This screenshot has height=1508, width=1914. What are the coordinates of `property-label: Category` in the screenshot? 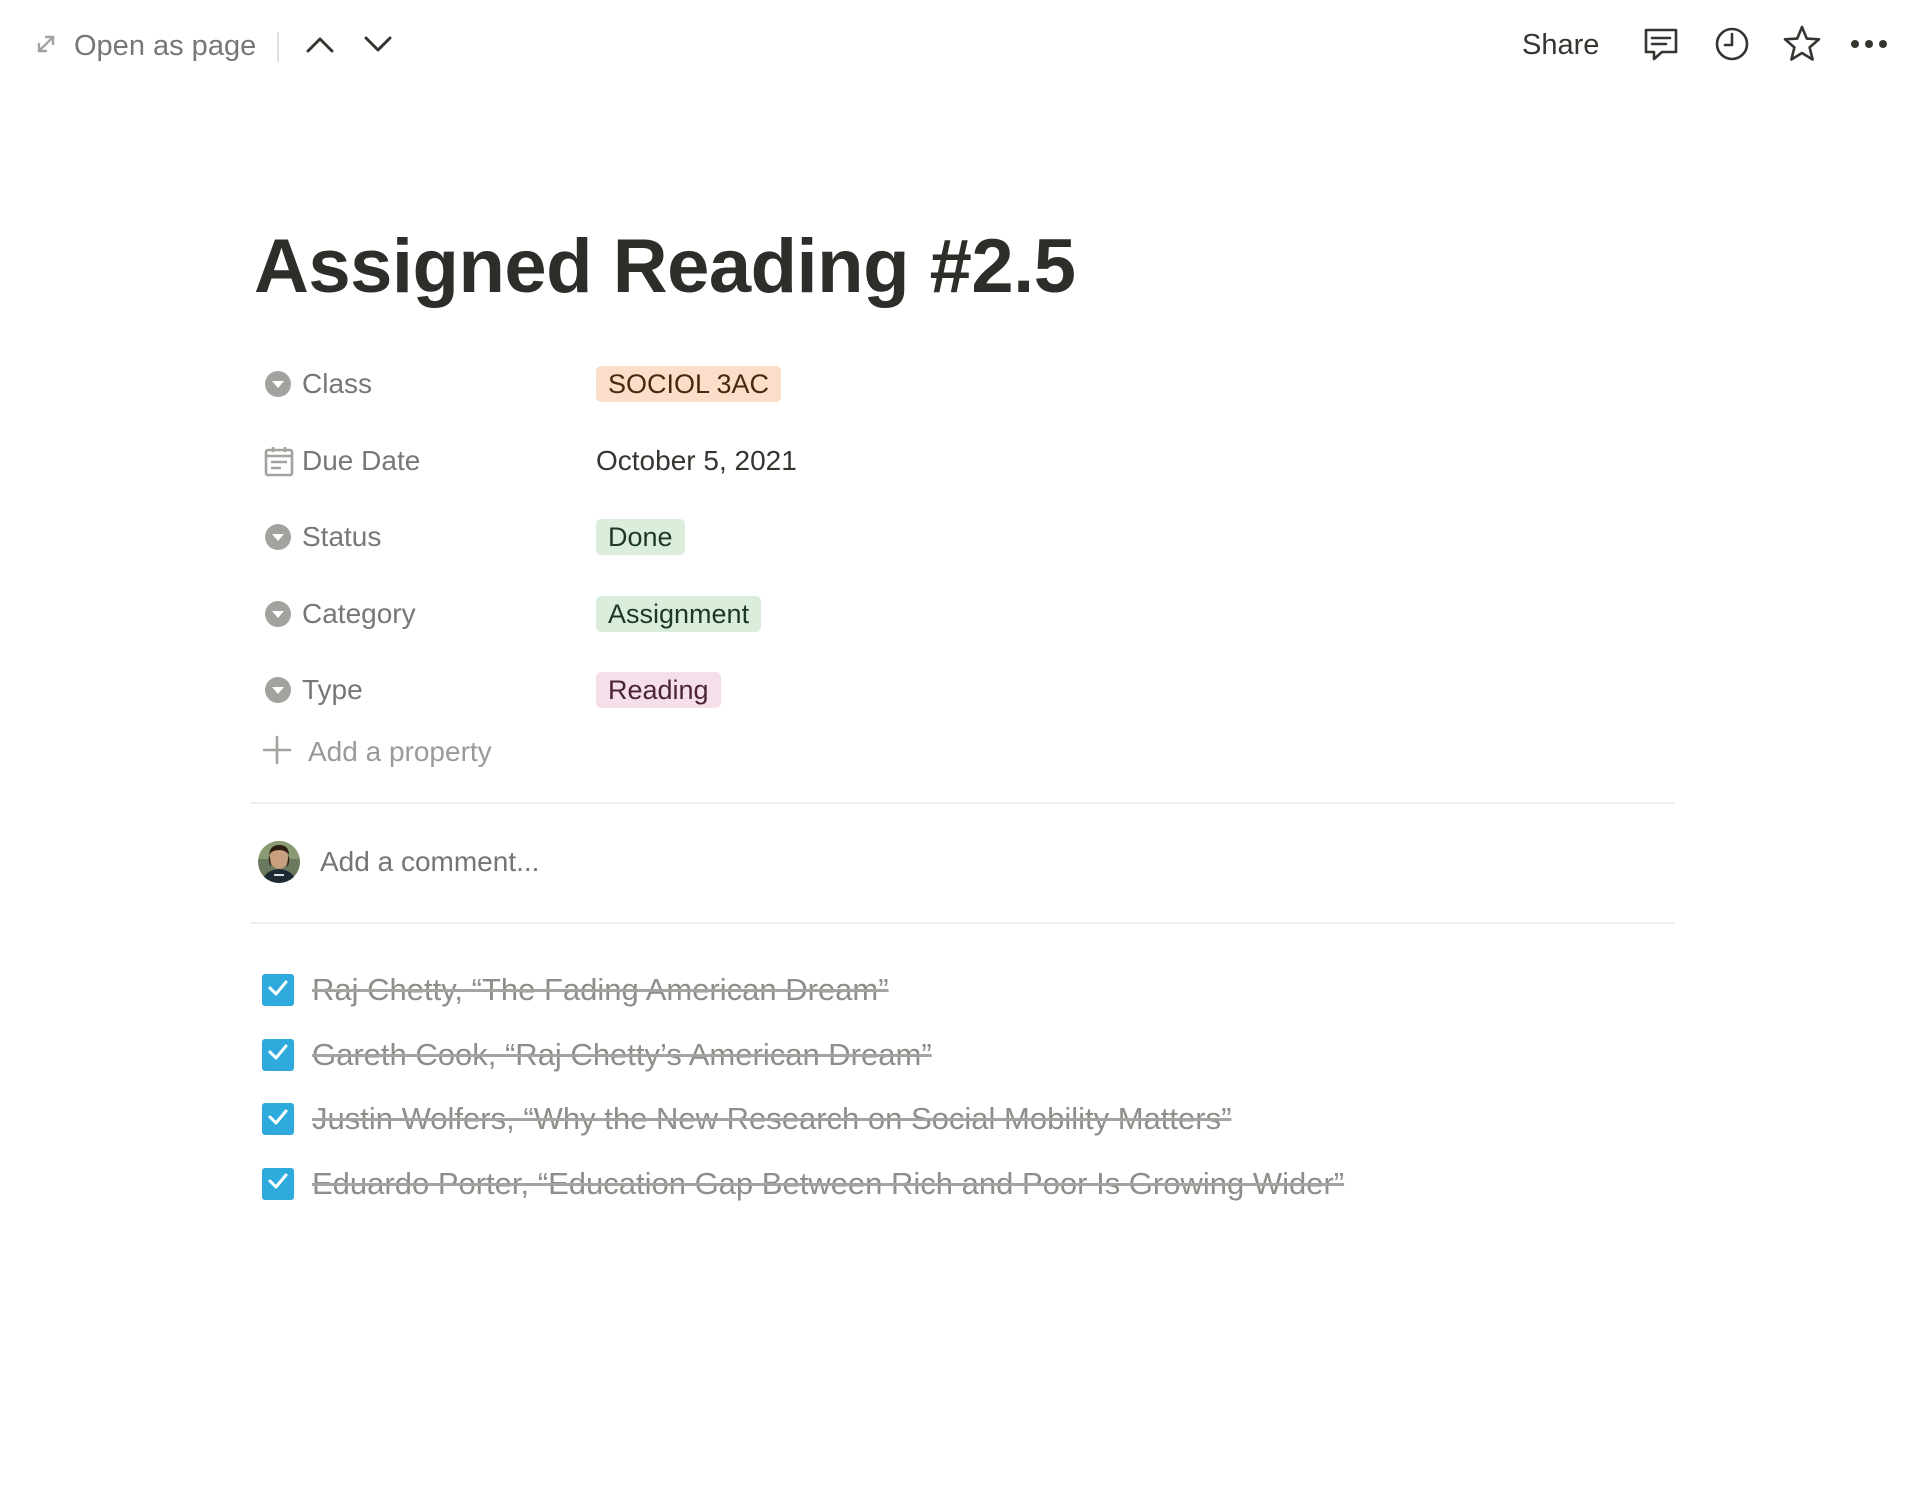 It's located at (359, 613).